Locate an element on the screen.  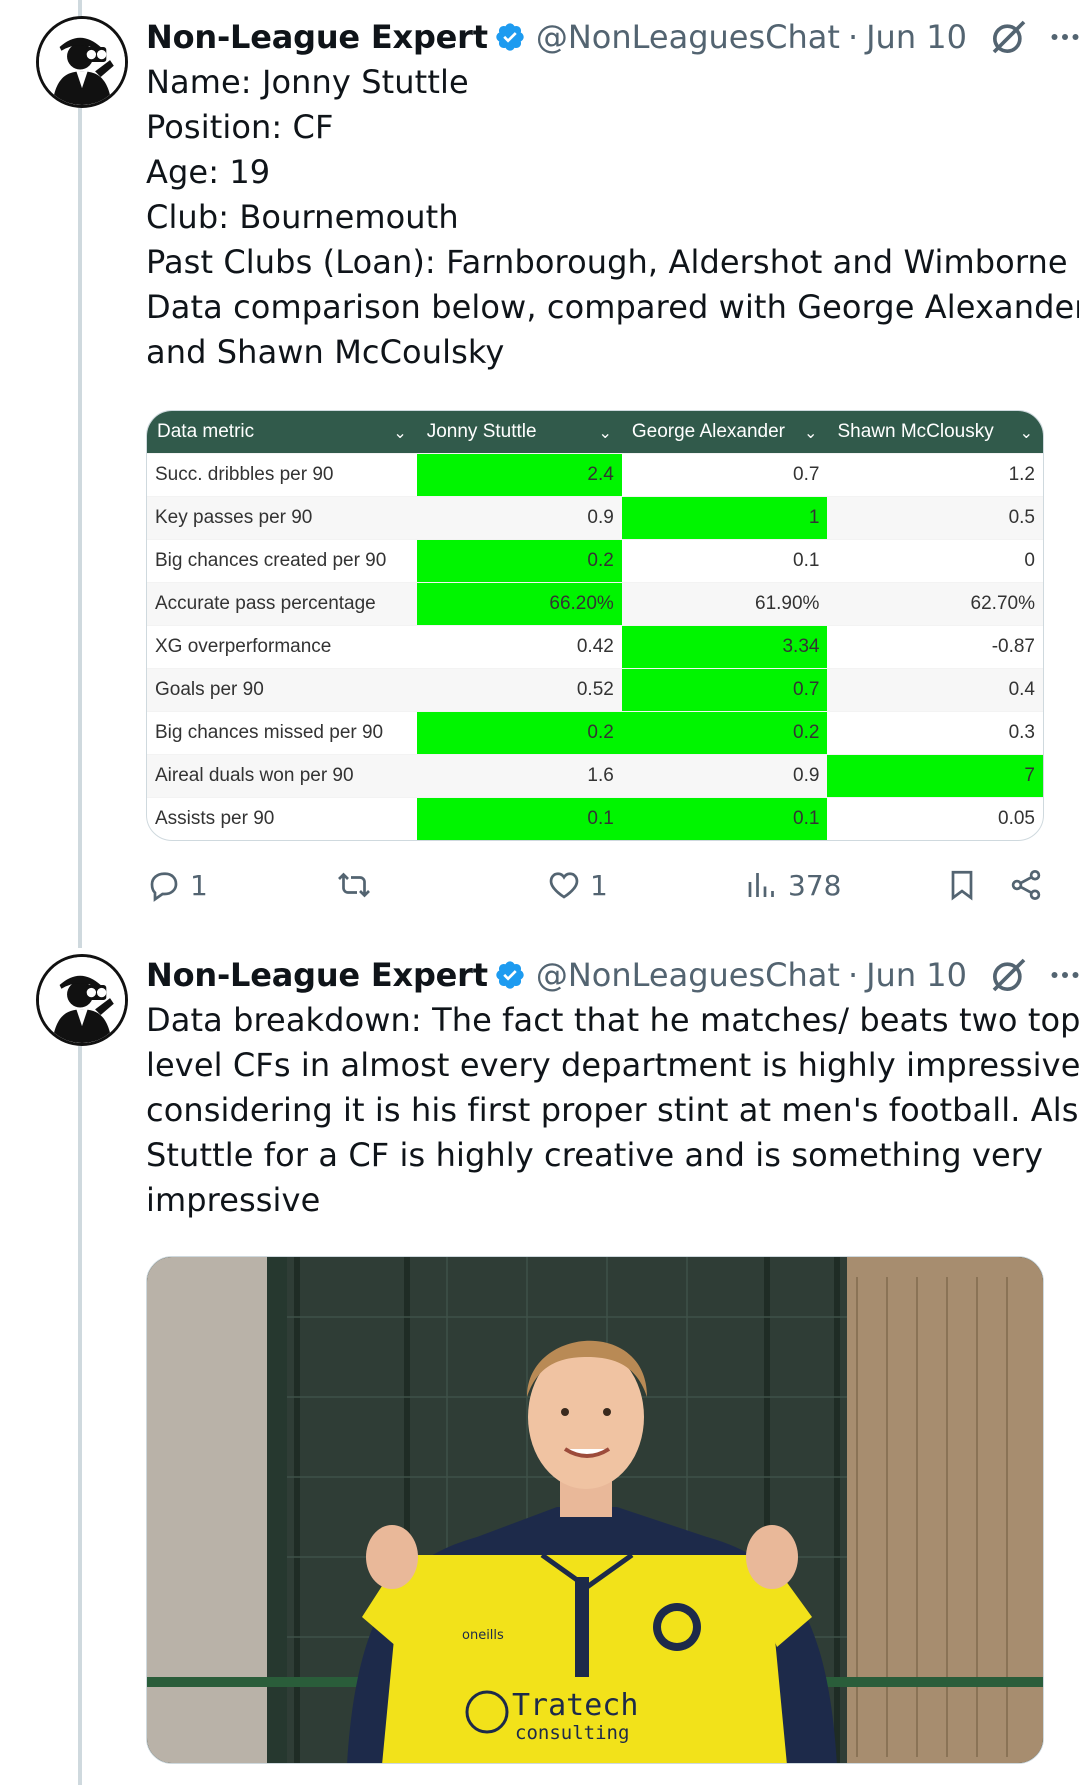
retweet-button is located at coordinates (358, 885).